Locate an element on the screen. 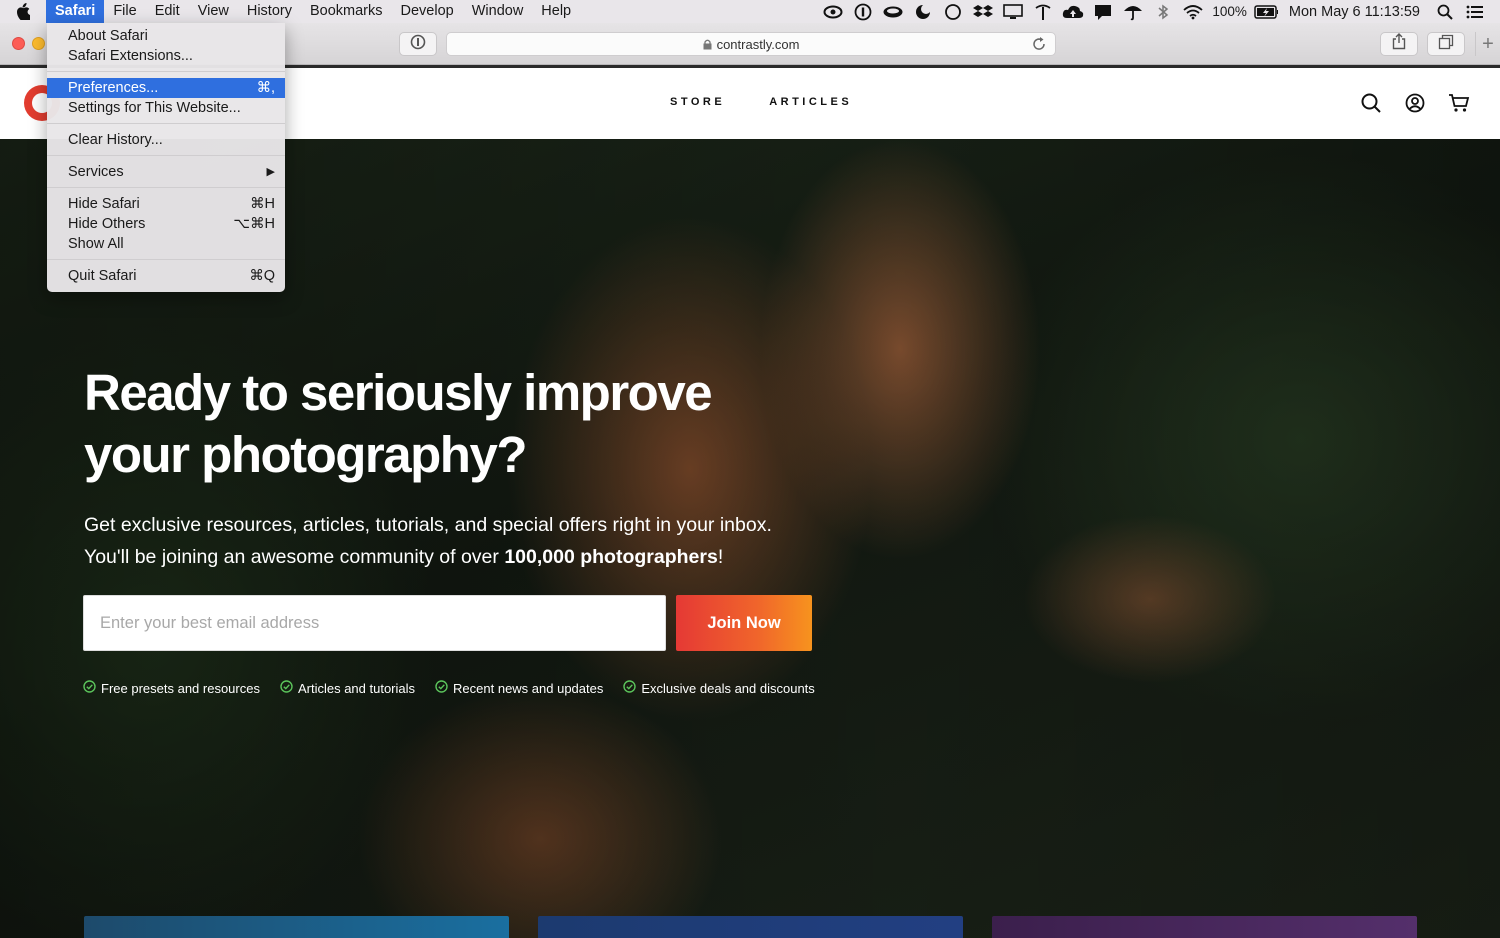 The image size is (1500, 938). feature-item: Exclusive deals and discounts is located at coordinates (719, 688).